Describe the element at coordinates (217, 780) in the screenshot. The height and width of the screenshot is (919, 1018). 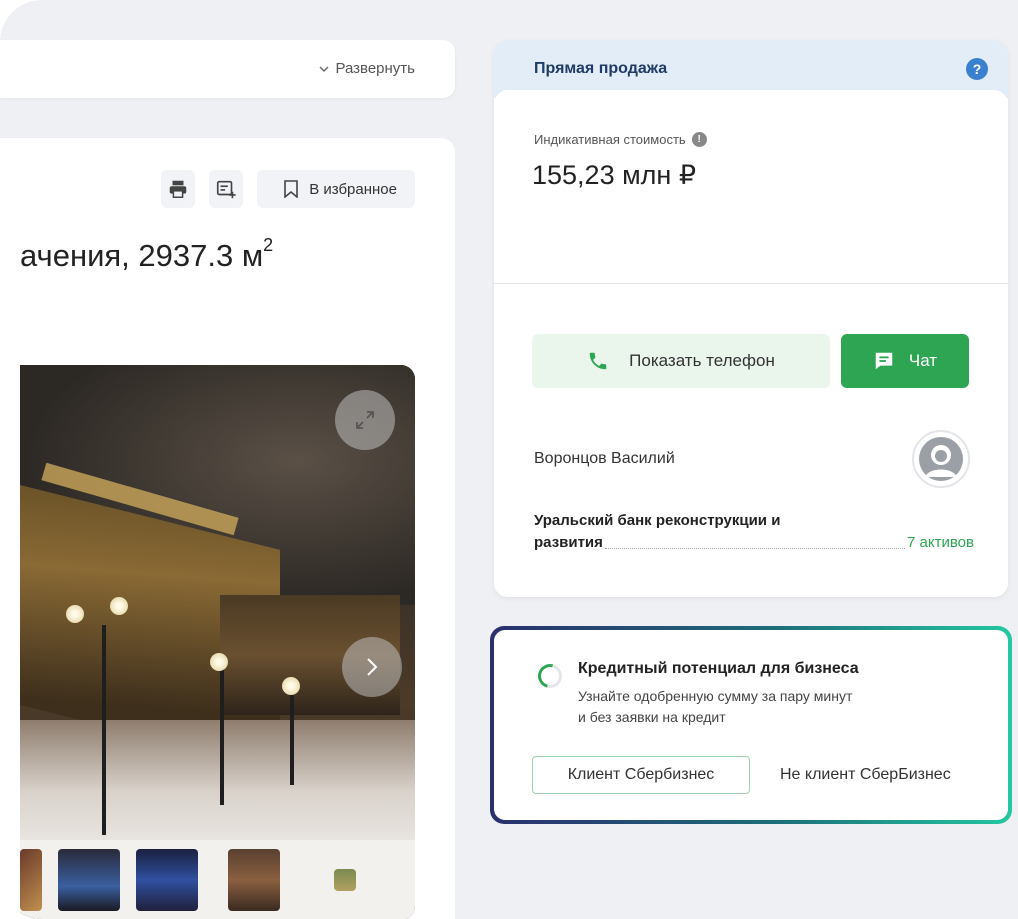
I see `photo-snow` at that location.